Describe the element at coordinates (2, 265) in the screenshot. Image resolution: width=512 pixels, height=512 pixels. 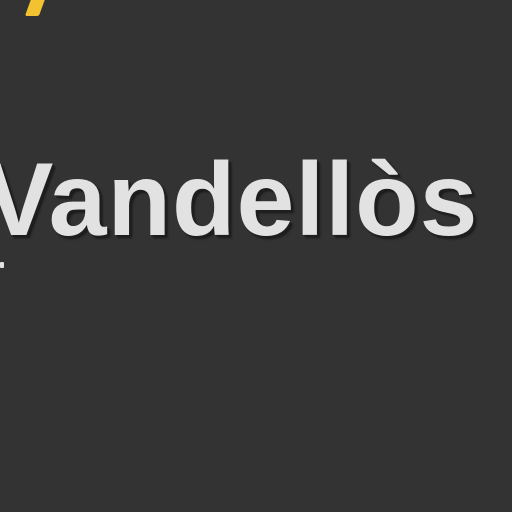
I see `label-fragment` at that location.